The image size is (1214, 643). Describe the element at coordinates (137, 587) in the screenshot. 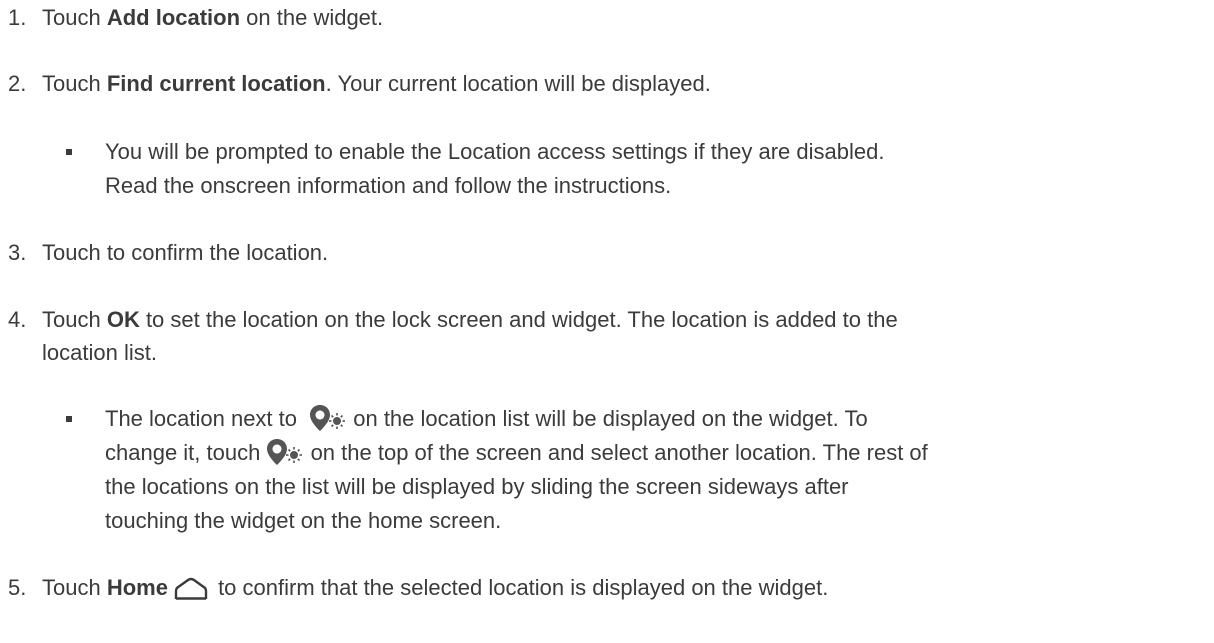

I see `bold-term-home: Home` at that location.